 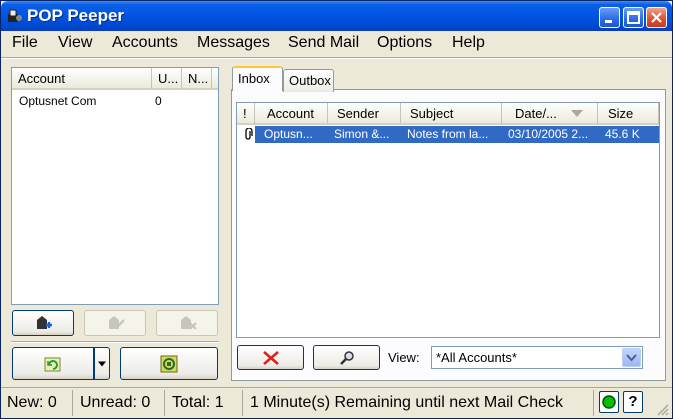 I want to click on minimize-button, so click(x=609, y=17).